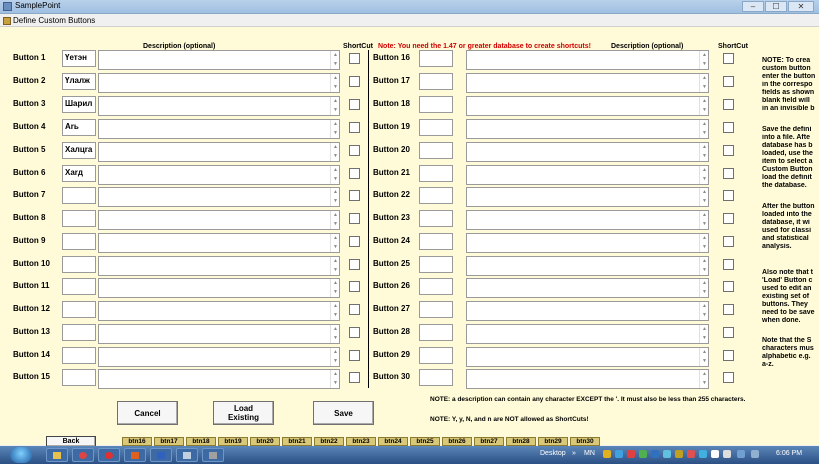 The width and height of the screenshot is (819, 464). What do you see at coordinates (109, 455) in the screenshot?
I see `taskbar-opera` at bounding box center [109, 455].